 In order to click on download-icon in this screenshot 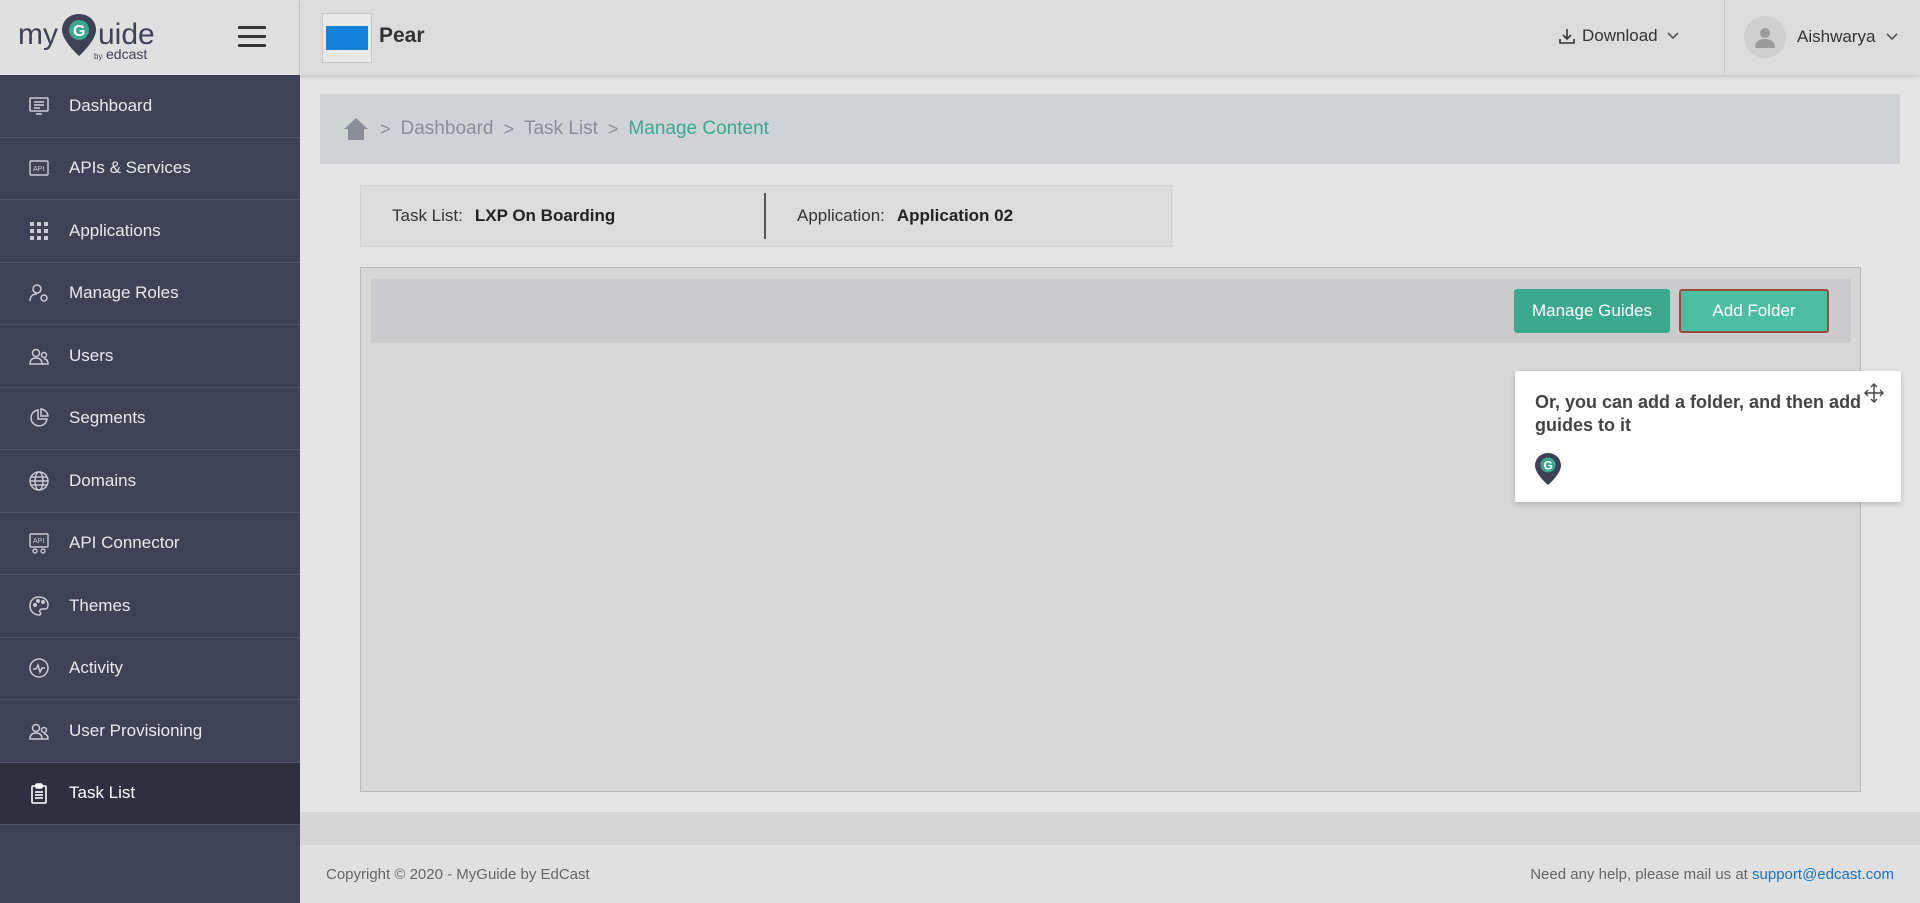, I will do `click(1567, 36)`.